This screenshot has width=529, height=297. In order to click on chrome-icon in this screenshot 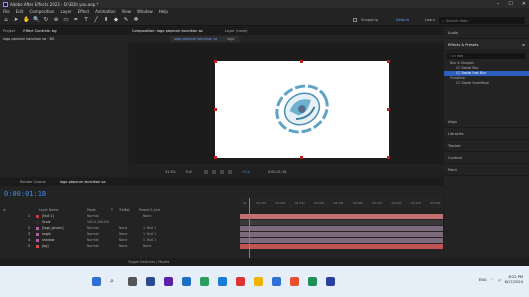, I will do `click(240, 281)`.